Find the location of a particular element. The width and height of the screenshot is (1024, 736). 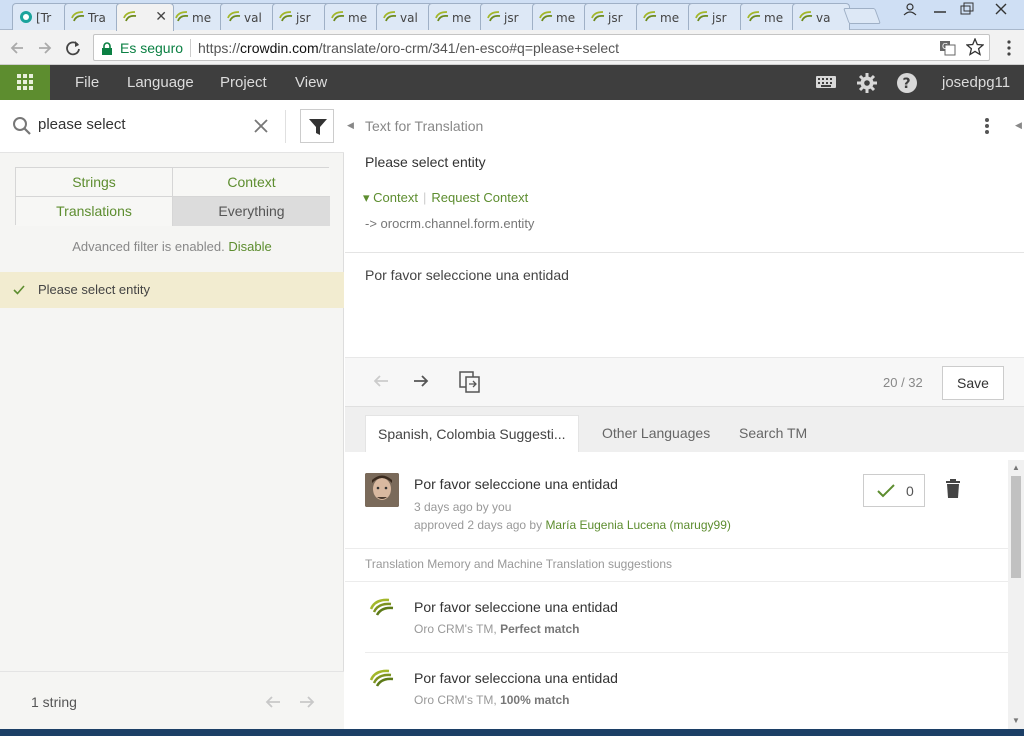

filter-everything: Everything is located at coordinates (251, 211).